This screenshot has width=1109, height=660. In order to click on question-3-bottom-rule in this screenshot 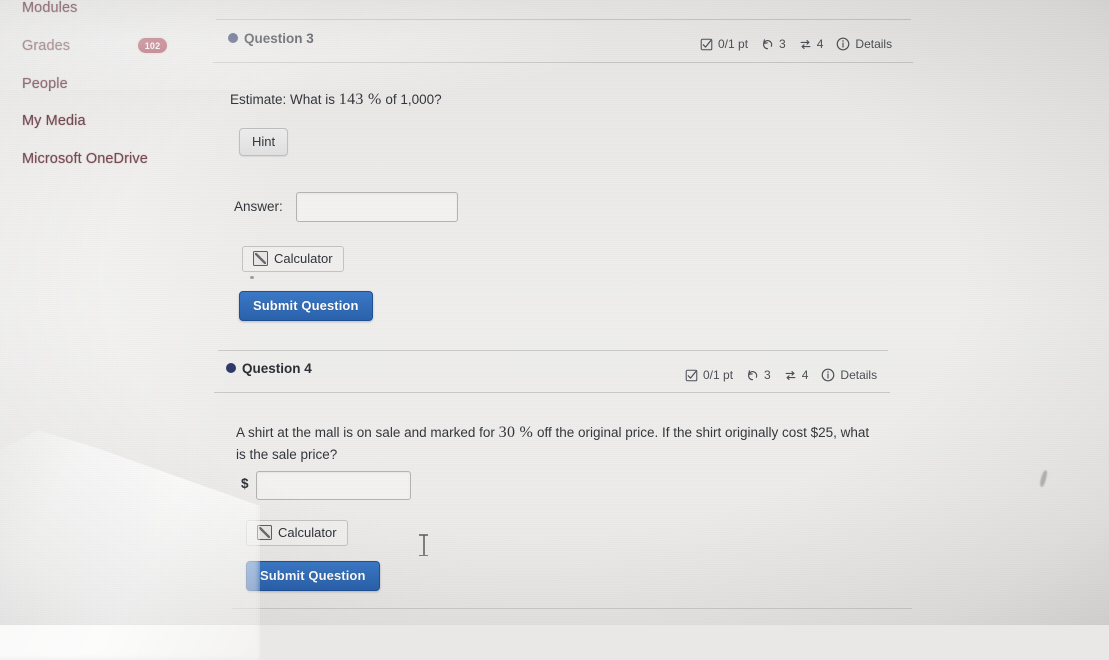, I will do `click(563, 62)`.